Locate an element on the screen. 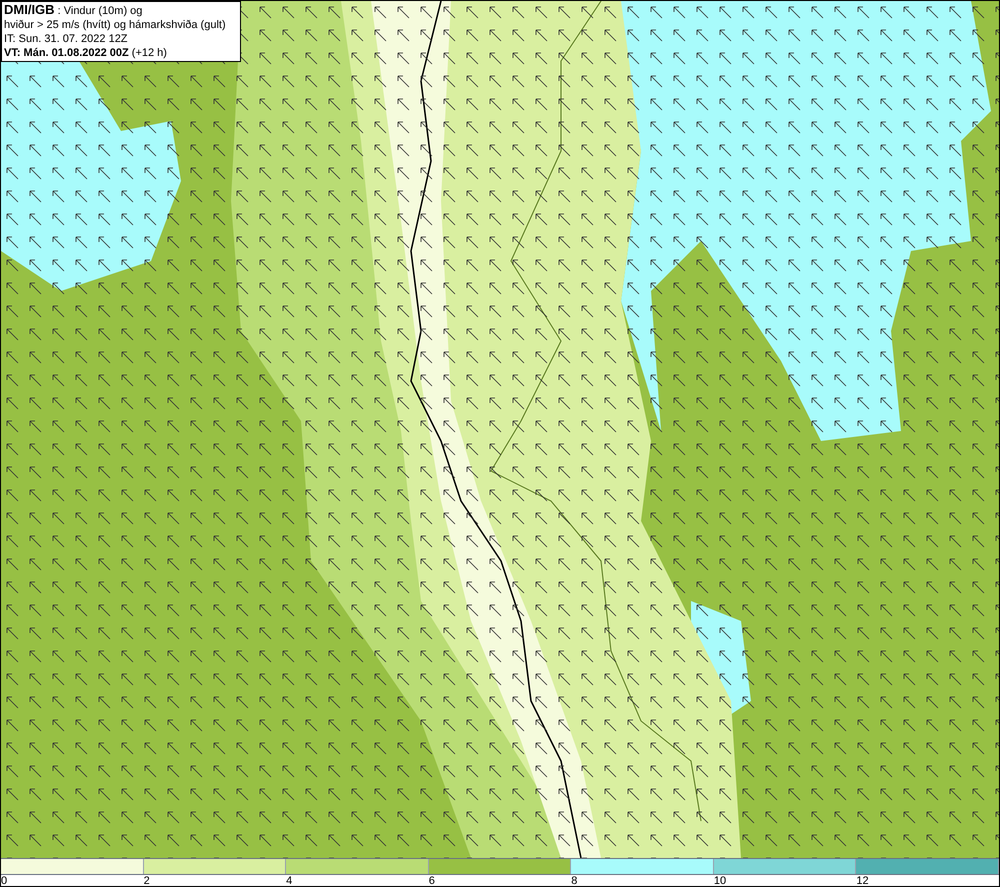 This screenshot has height=887, width=1000. scale-tick-label: 12 is located at coordinates (862, 881).